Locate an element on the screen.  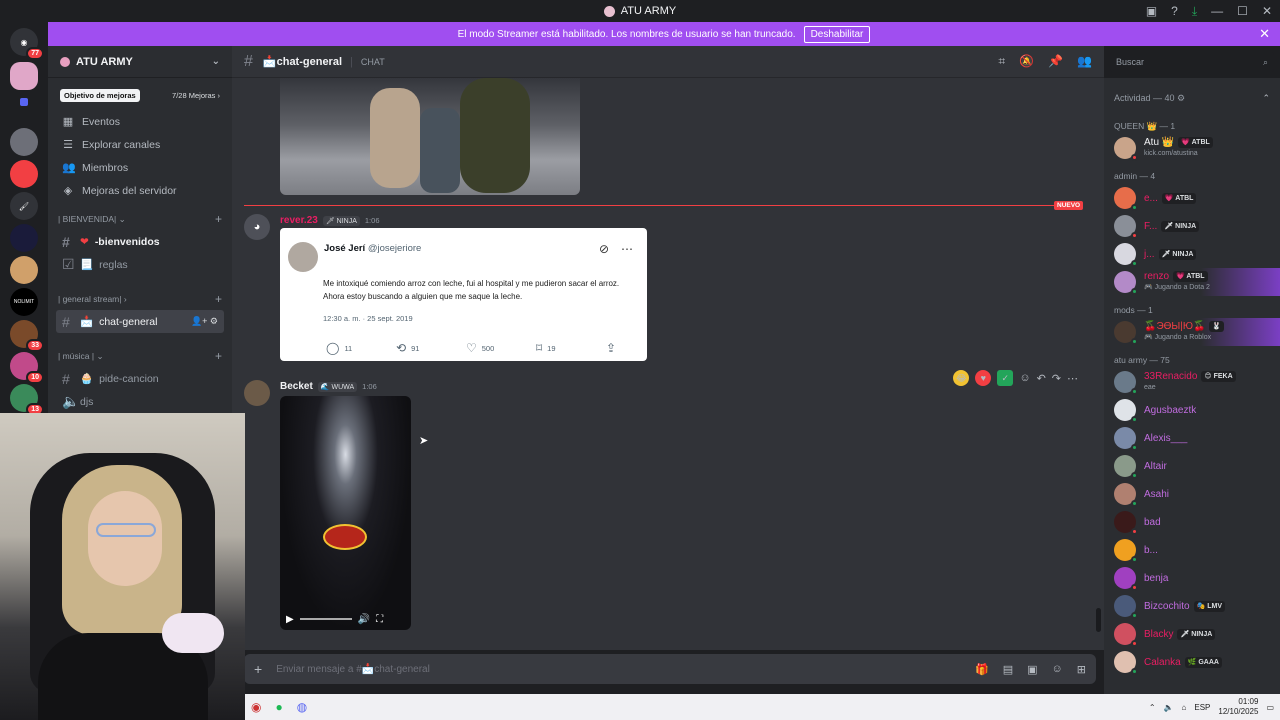
gift-icon: 🎁 is located at coordinates (982, 669).